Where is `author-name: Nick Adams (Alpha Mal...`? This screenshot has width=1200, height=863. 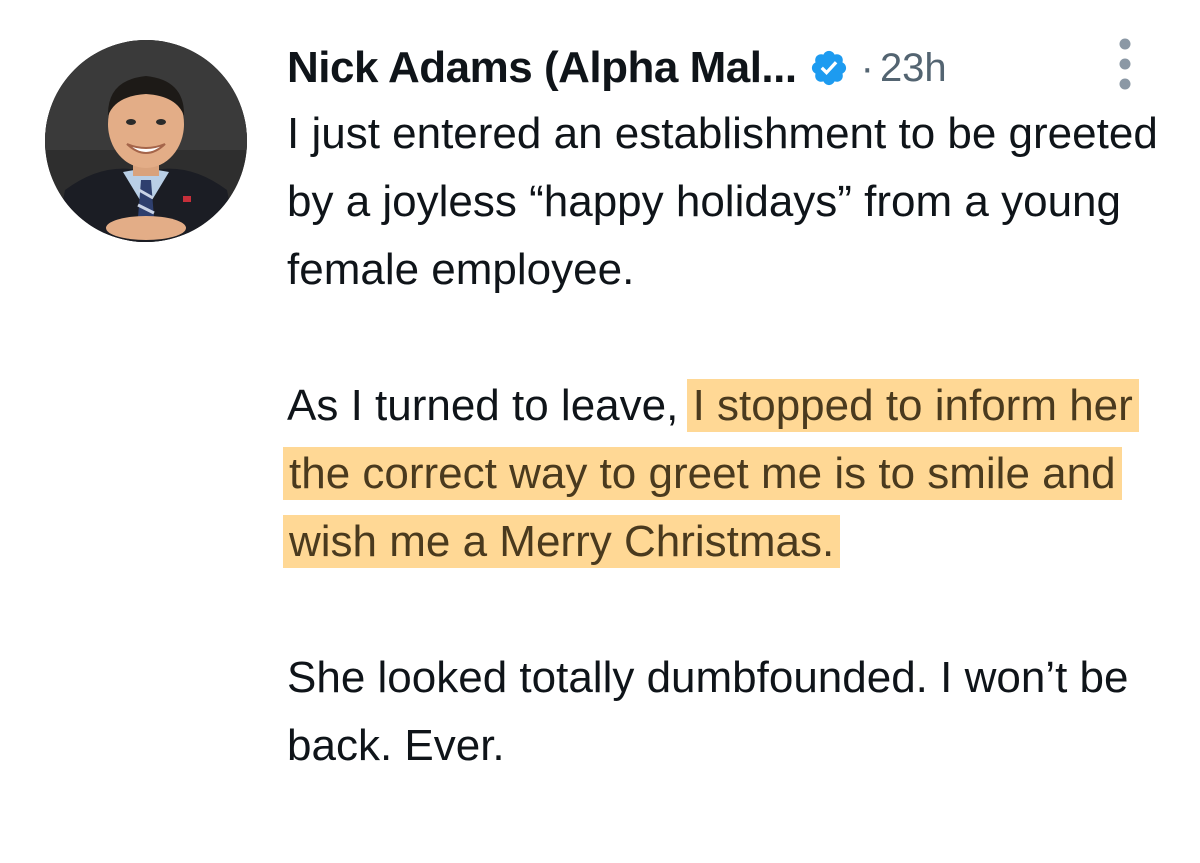 author-name: Nick Adams (Alpha Mal... is located at coordinates (542, 68).